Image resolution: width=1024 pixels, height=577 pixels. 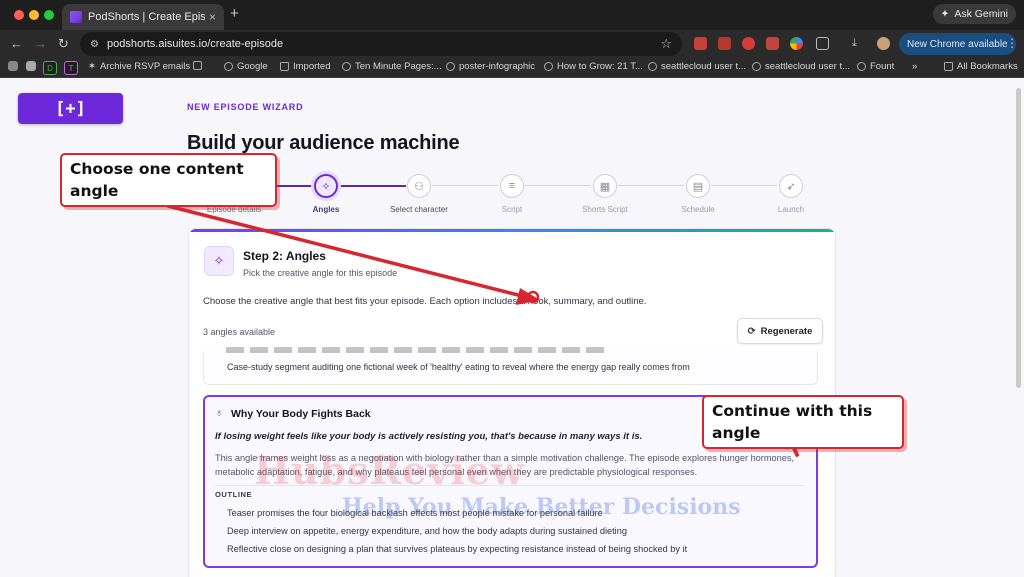 What do you see at coordinates (63, 44) in the screenshot?
I see `reload-icon: ↻` at bounding box center [63, 44].